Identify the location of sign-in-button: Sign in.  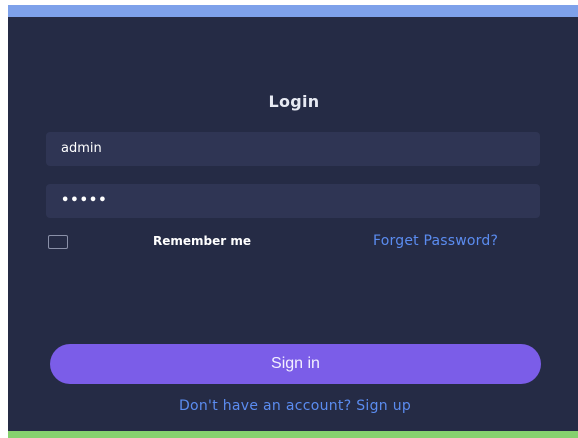
(295, 364).